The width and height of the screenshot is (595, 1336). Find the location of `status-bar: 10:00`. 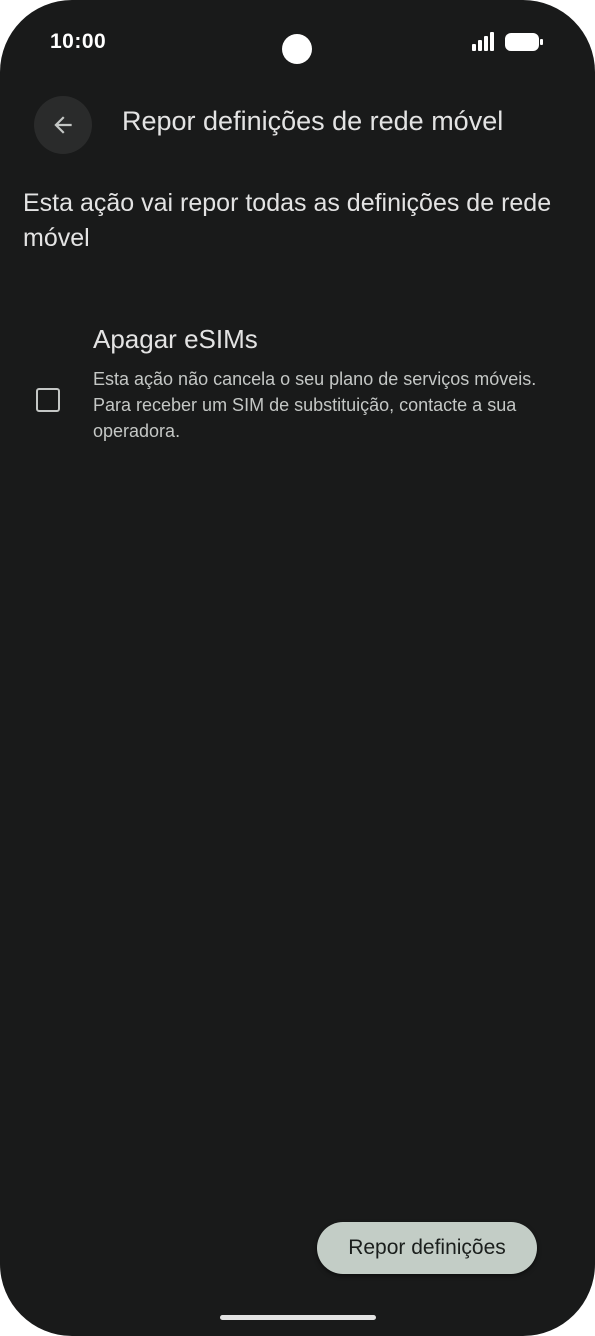

status-bar: 10:00 is located at coordinates (297, 45).